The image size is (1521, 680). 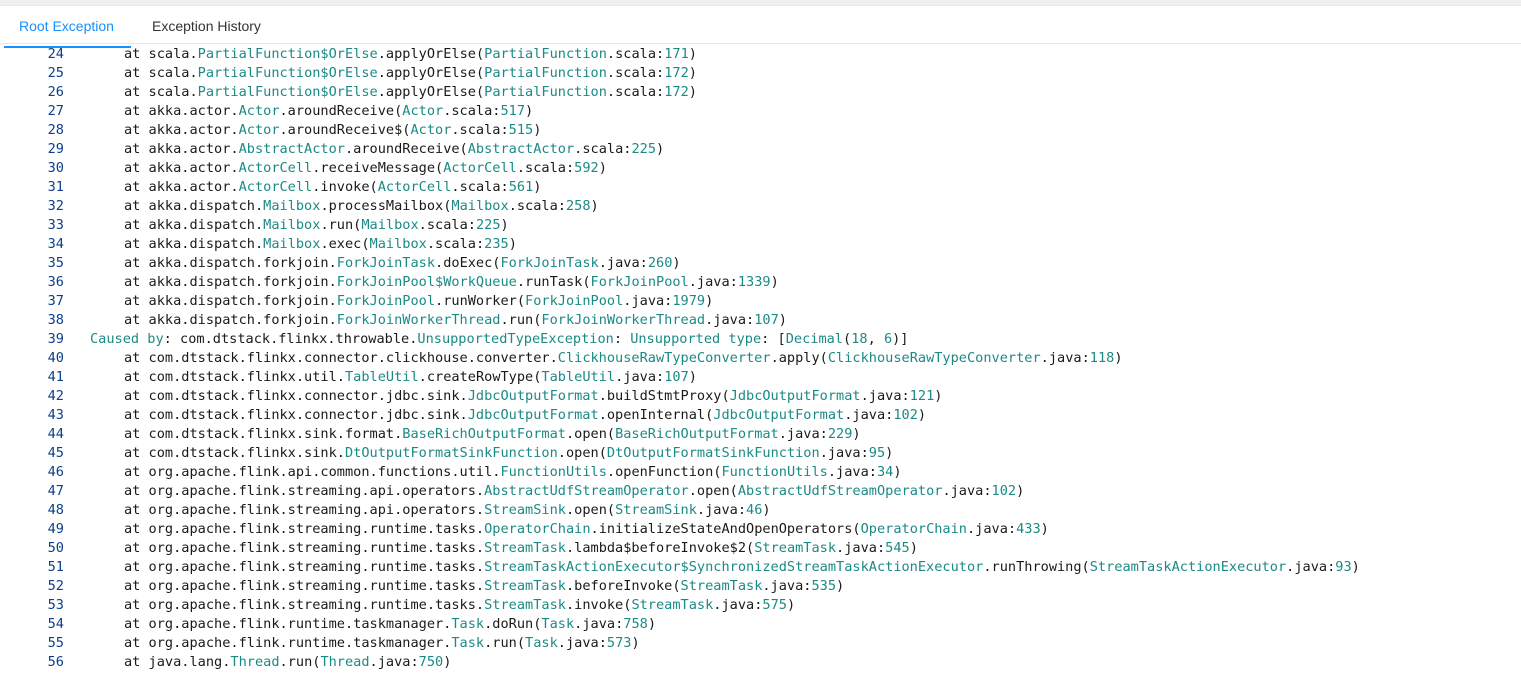 What do you see at coordinates (913, 529) in the screenshot?
I see `class-token: OperatorChain` at bounding box center [913, 529].